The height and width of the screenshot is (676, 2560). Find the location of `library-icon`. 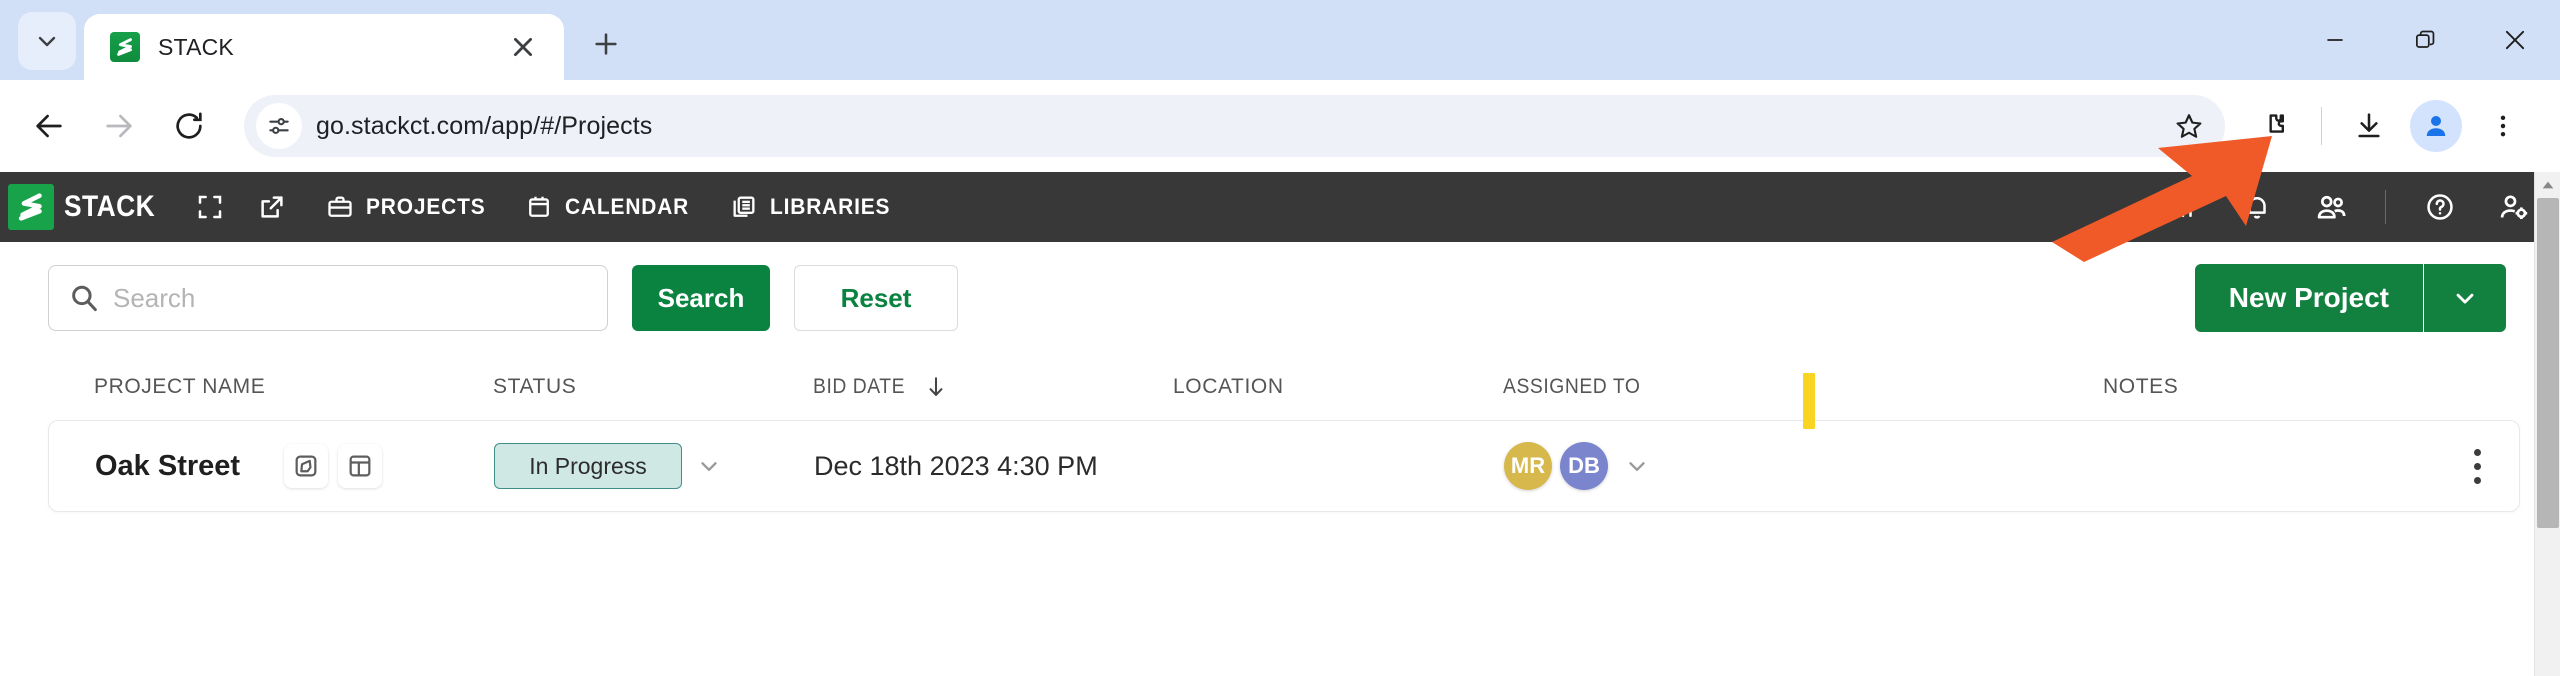

library-icon is located at coordinates (744, 206).